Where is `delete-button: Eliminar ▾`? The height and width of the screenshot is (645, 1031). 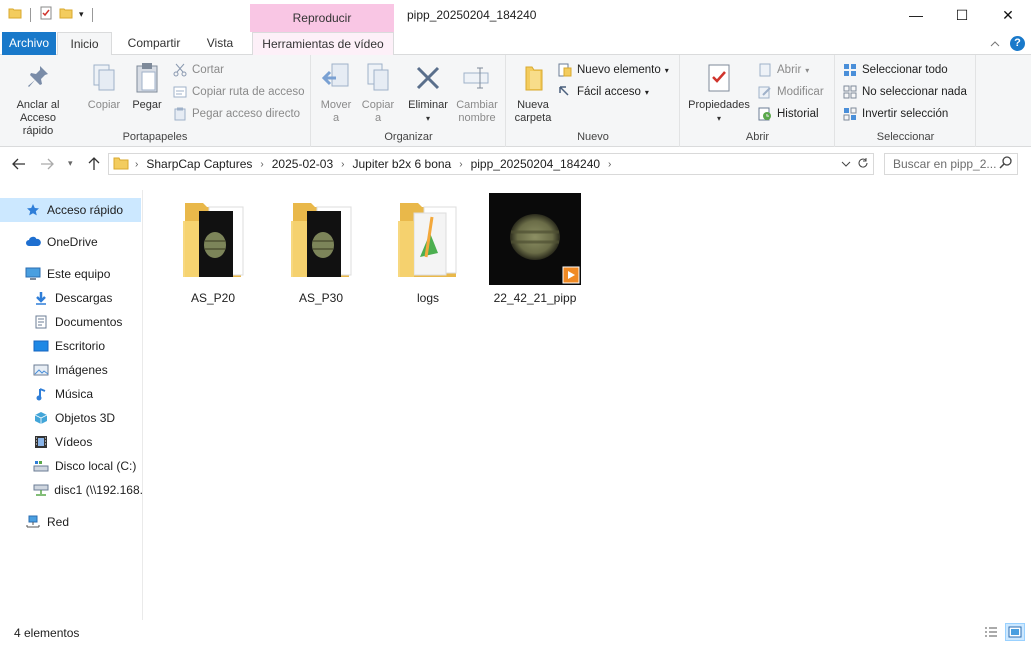 delete-button: Eliminar ▾ is located at coordinates (428, 93).